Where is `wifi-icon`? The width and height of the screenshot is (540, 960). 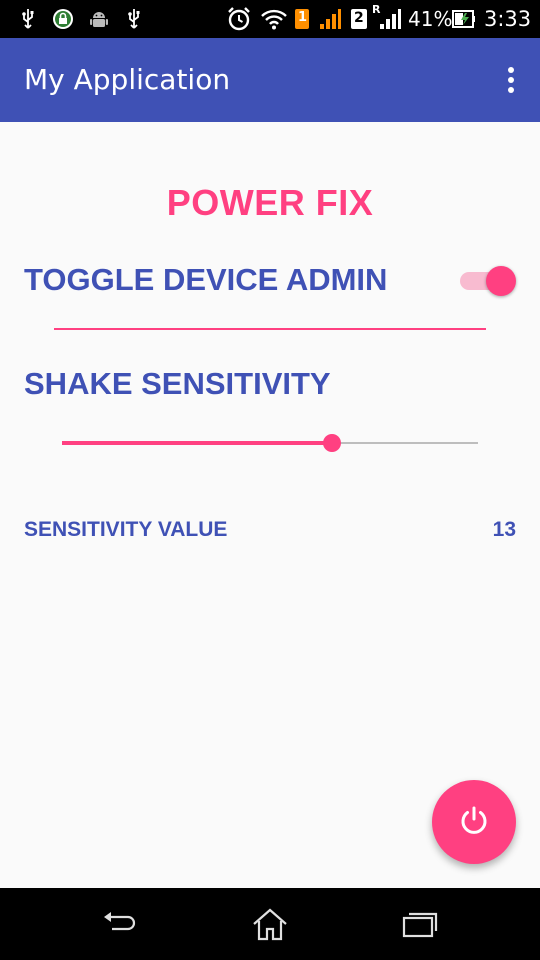 wifi-icon is located at coordinates (274, 19).